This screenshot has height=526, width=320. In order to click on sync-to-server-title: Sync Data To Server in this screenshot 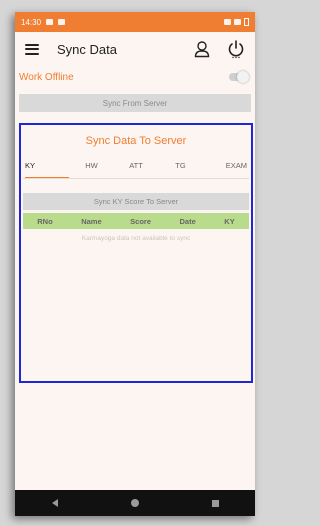, I will do `click(136, 141)`.